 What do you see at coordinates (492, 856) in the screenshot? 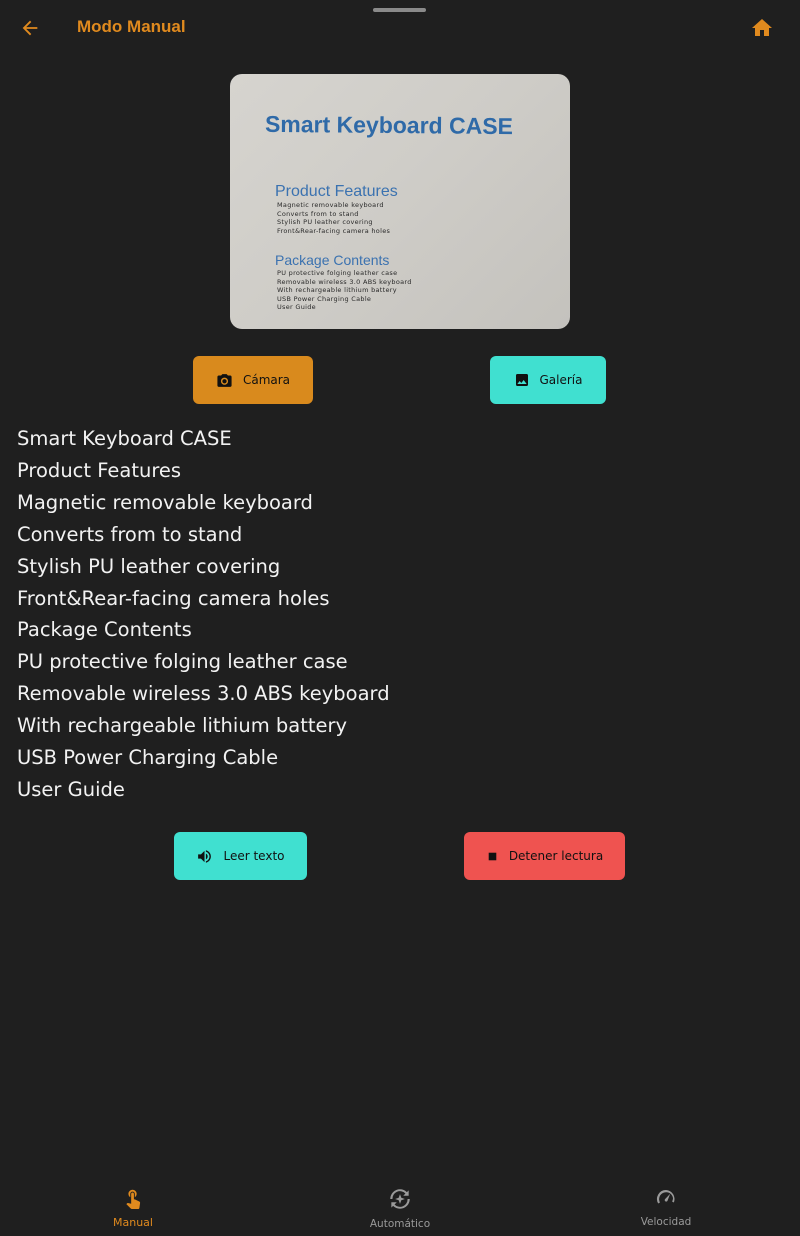
I see `stop-icon` at bounding box center [492, 856].